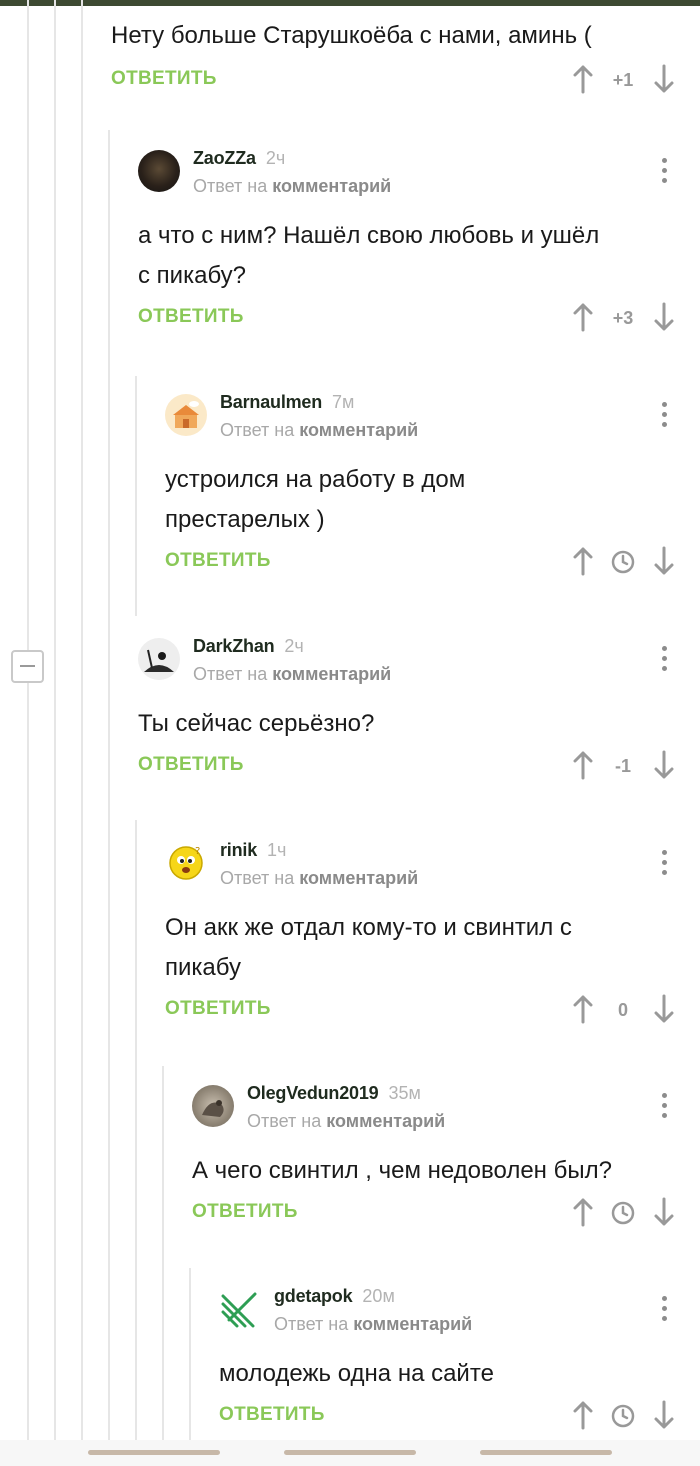 Image resolution: width=700 pixels, height=1466 pixels. Describe the element at coordinates (245, 519) in the screenshot. I see `comment-text-line: престарелых )` at that location.